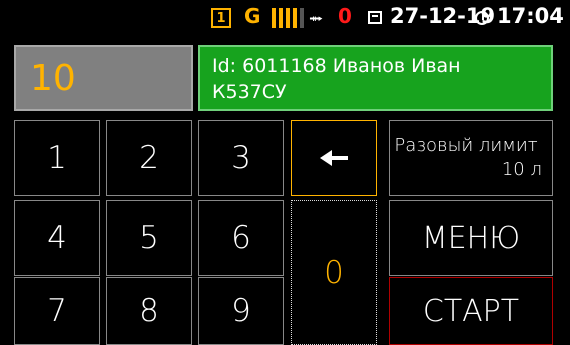 The image size is (570, 345). Describe the element at coordinates (57, 311) in the screenshot. I see `key-7: 7` at that location.